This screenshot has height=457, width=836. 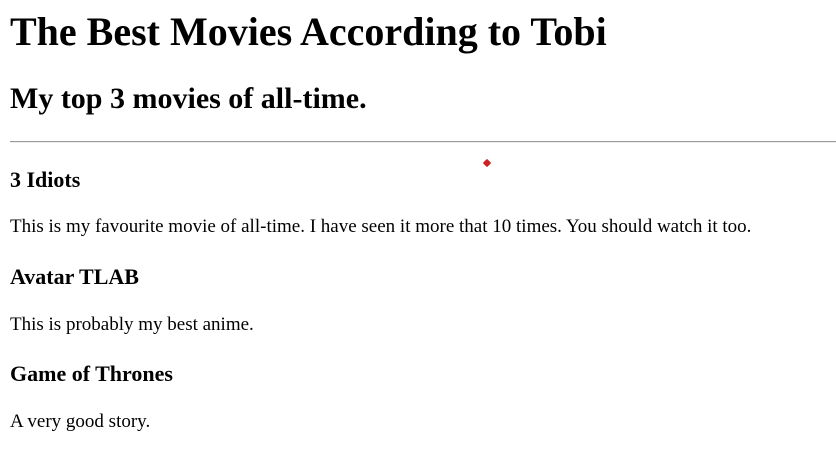 I want to click on movie-title-3-idiots: 3 Idiots, so click(x=45, y=179).